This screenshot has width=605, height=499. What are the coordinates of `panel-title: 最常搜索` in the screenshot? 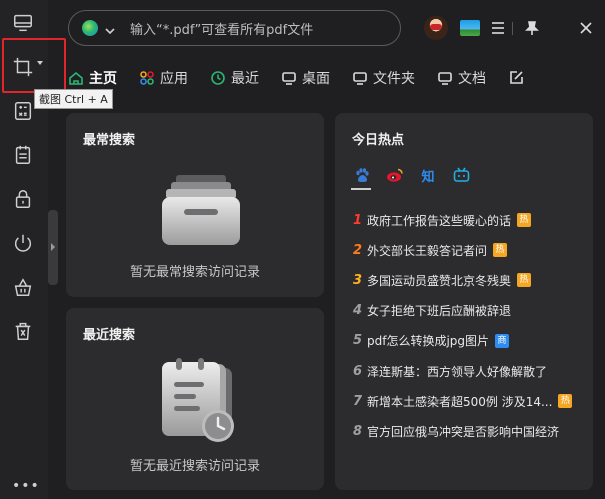 It's located at (109, 140).